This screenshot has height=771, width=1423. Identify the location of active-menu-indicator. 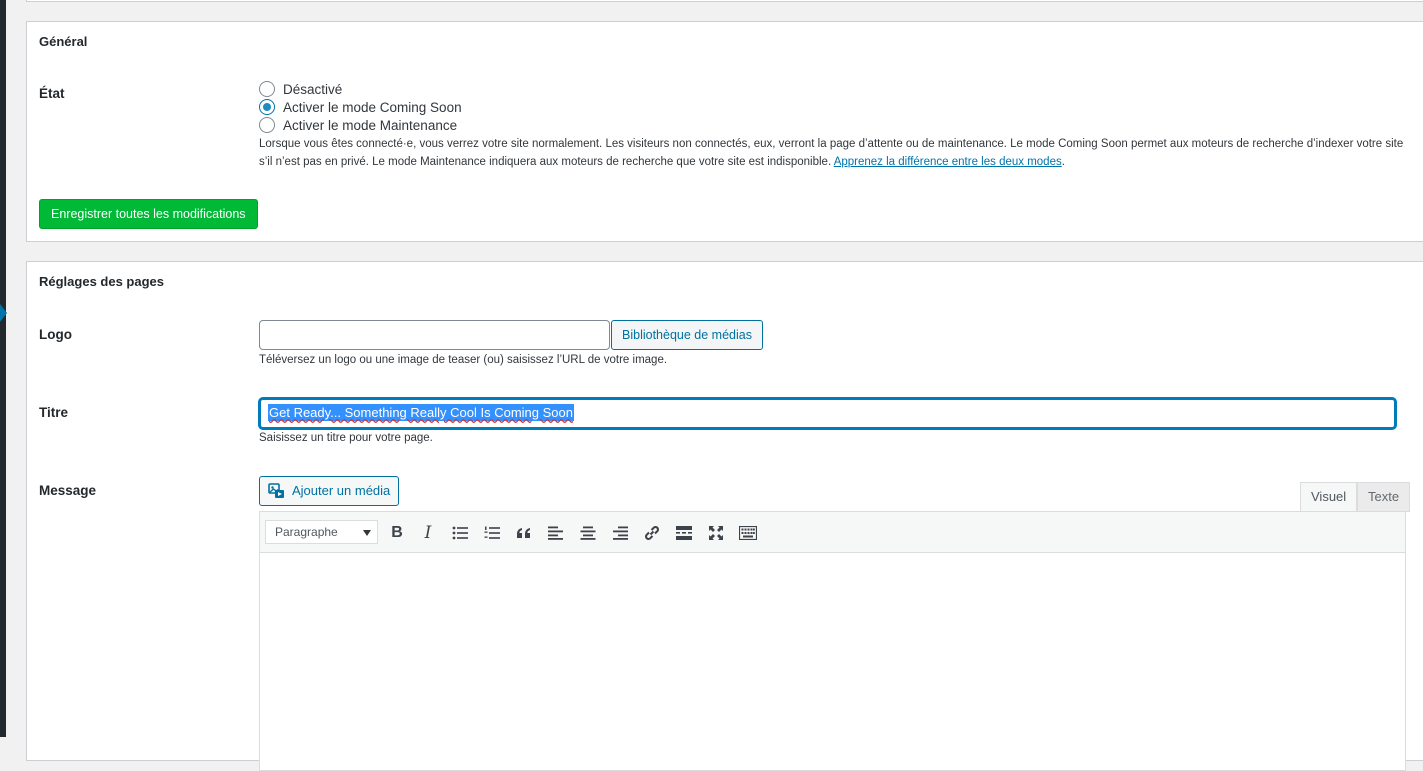
(3, 313).